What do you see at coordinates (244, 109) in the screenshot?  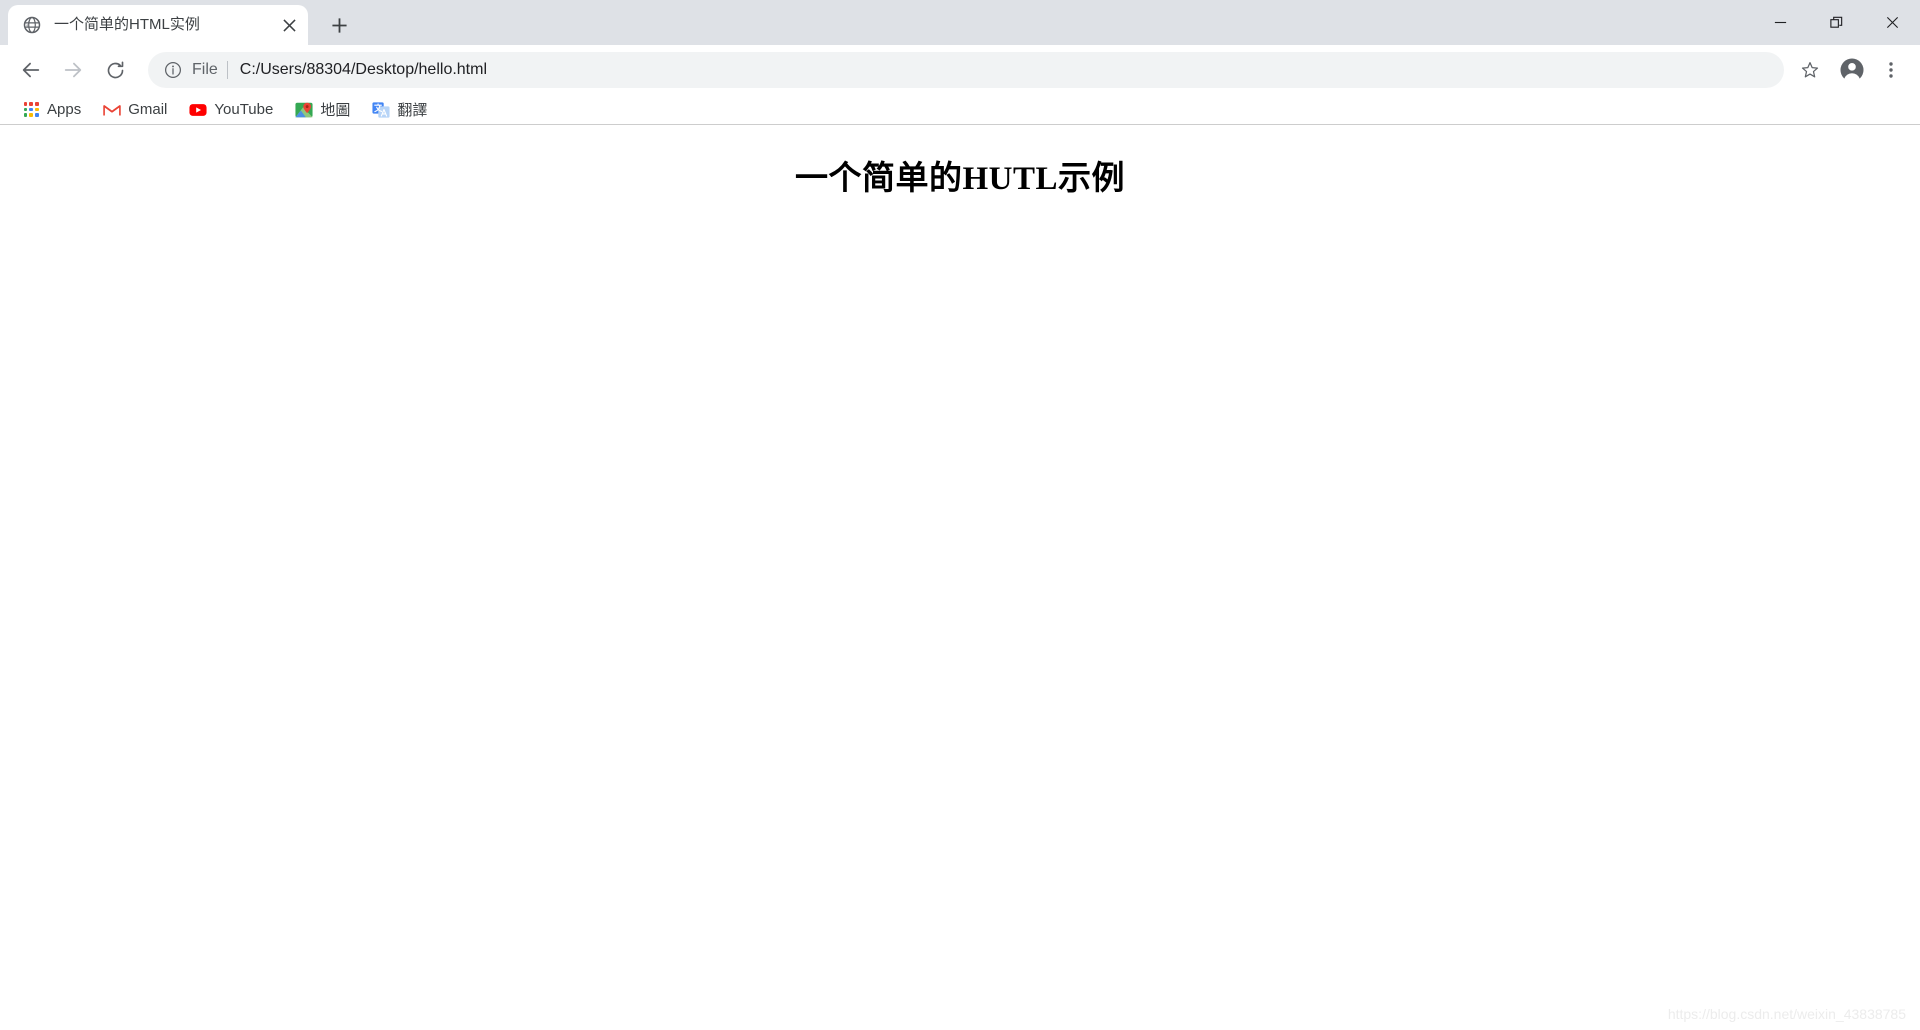 I see `bookmark-label: YouTube` at bounding box center [244, 109].